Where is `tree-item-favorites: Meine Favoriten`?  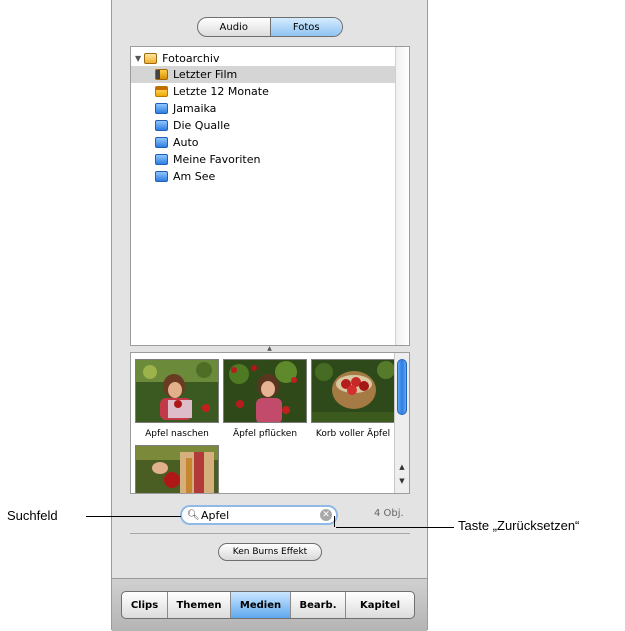 tree-item-favorites: Meine Favoriten is located at coordinates (207, 159).